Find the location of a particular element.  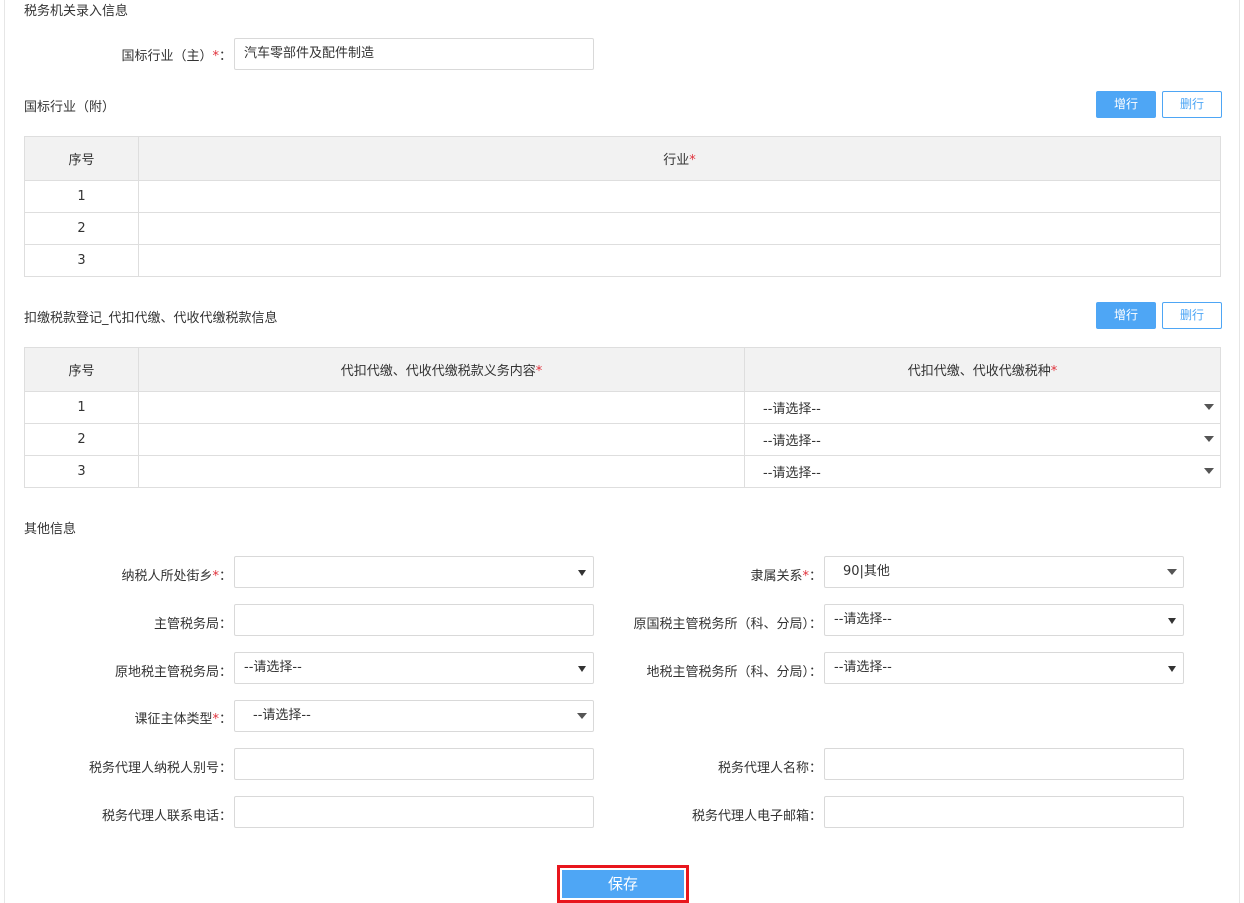

street-select is located at coordinates (414, 572).